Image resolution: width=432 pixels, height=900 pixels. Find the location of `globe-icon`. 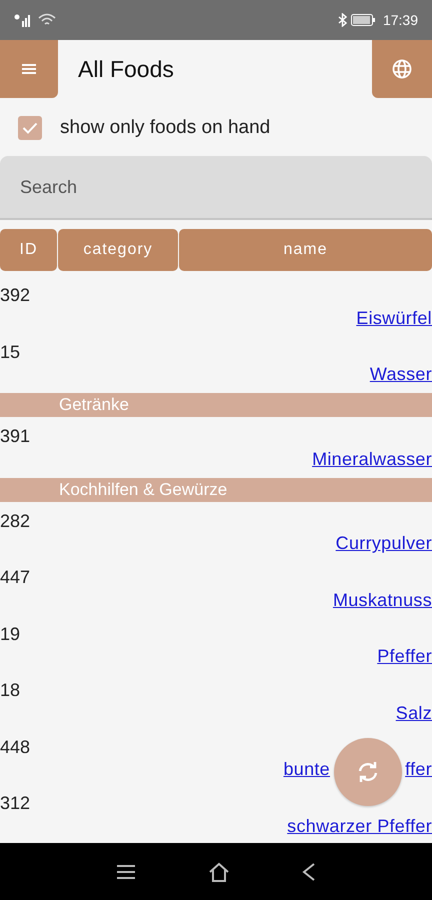

globe-icon is located at coordinates (402, 69).